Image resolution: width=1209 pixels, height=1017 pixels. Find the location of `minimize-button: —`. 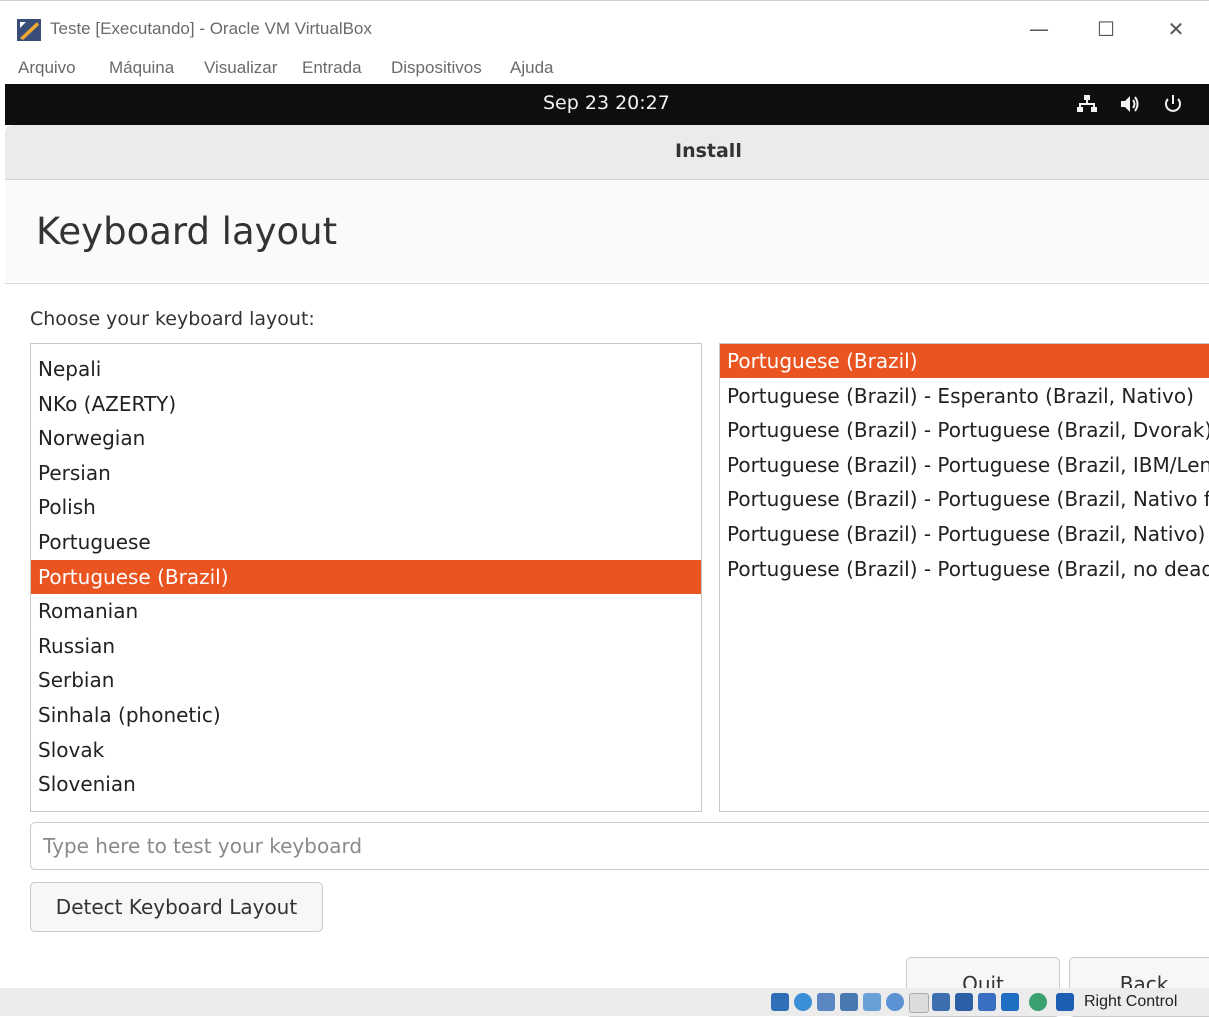

minimize-button: — is located at coordinates (1039, 29).